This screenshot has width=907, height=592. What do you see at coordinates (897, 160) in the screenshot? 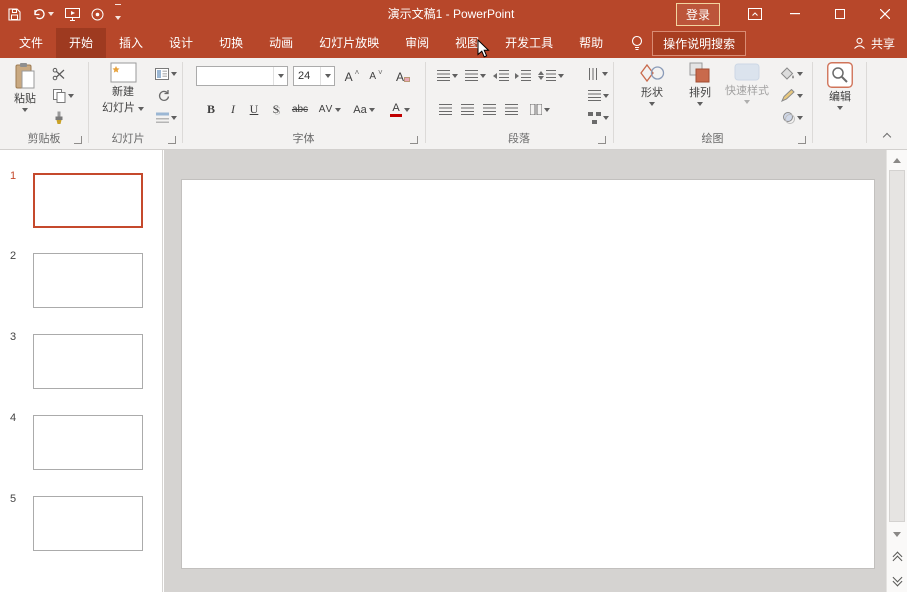
I see `scroll-up-icon` at bounding box center [897, 160].